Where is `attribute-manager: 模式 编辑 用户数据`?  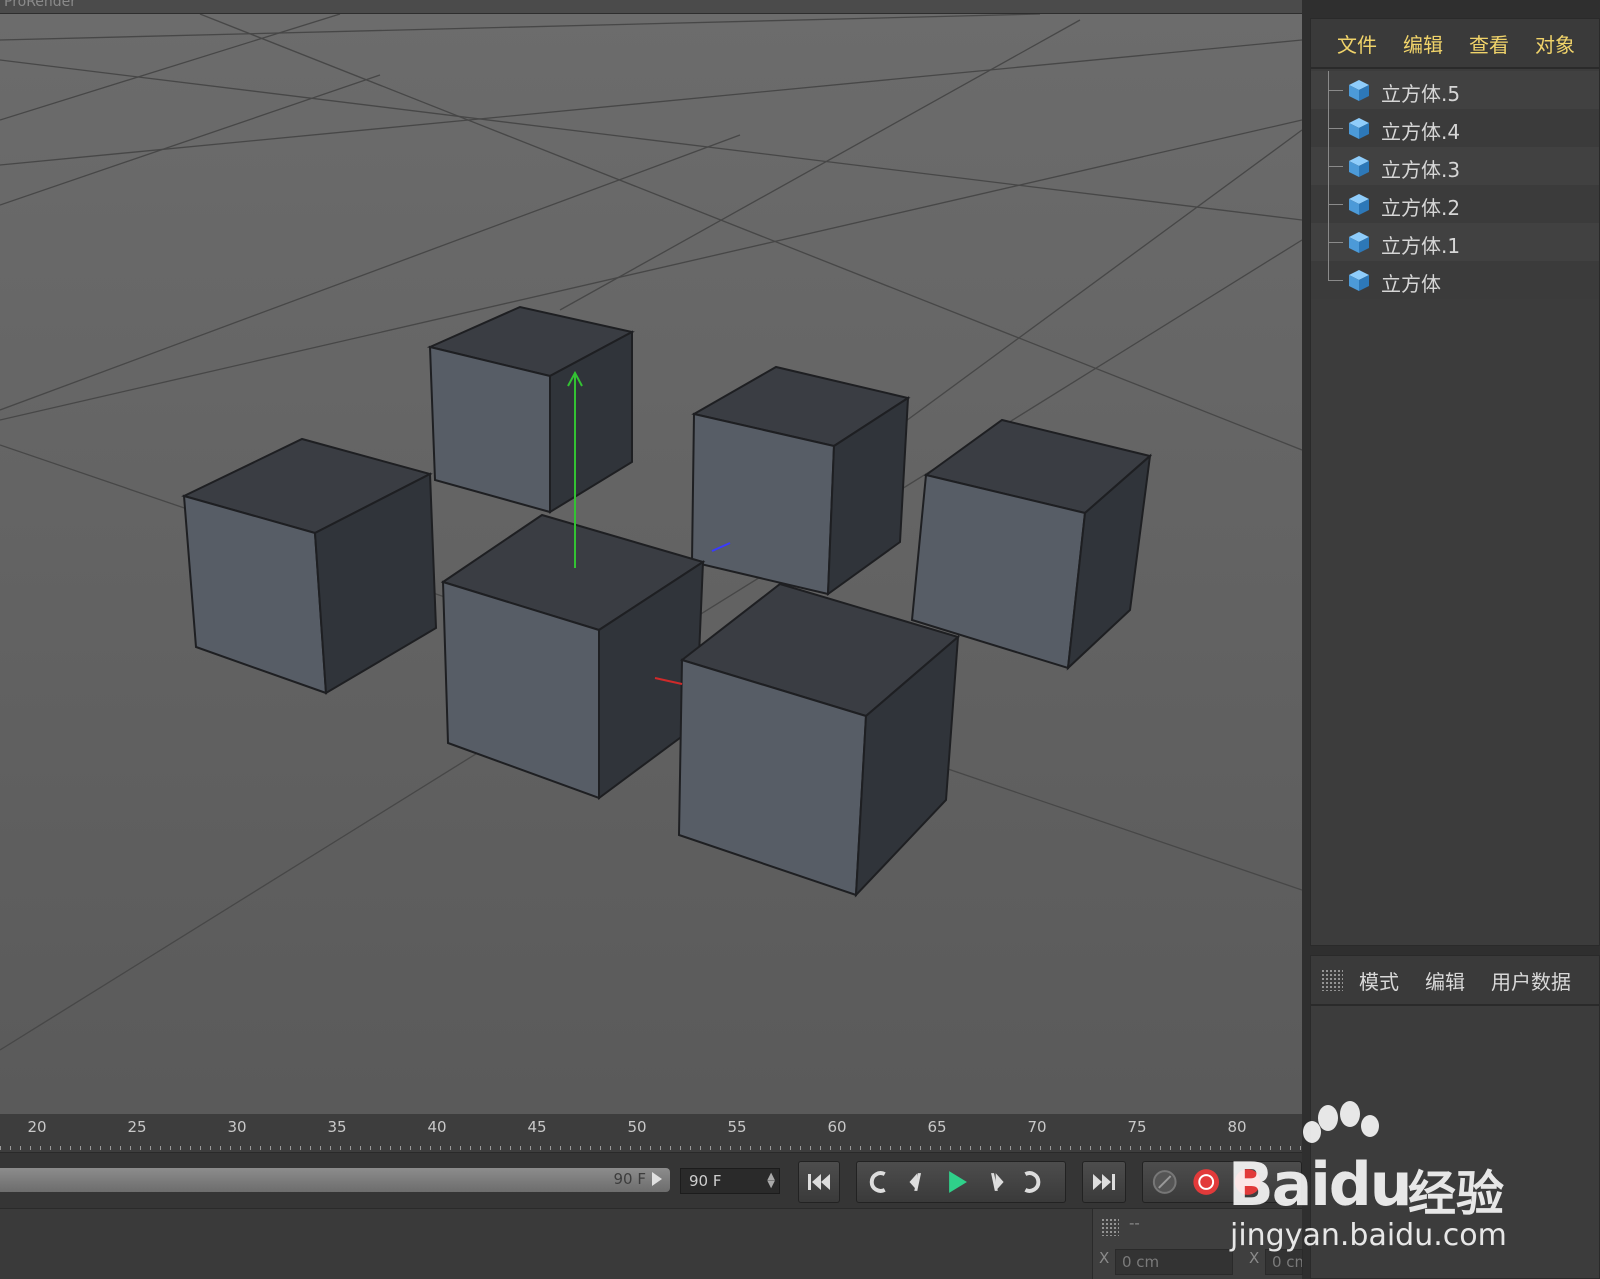
attribute-manager: 模式 编辑 用户数据 is located at coordinates (1455, 1117).